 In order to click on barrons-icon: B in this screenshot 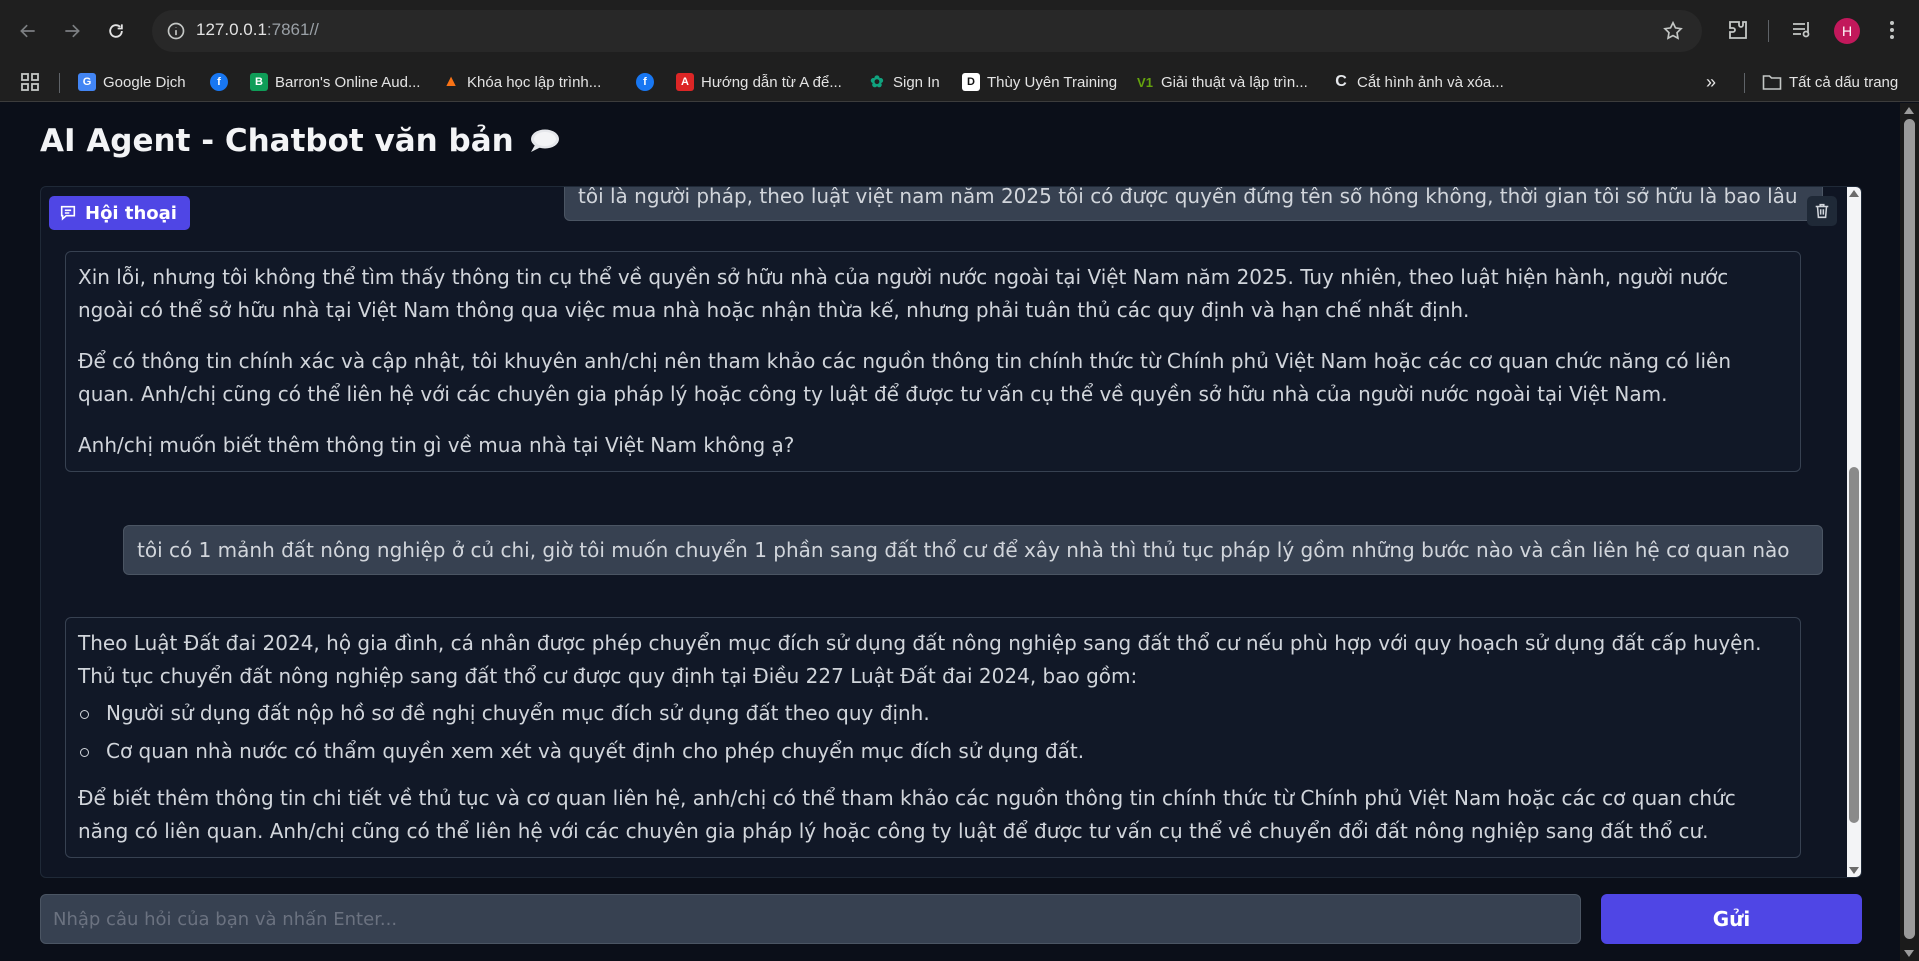, I will do `click(259, 82)`.